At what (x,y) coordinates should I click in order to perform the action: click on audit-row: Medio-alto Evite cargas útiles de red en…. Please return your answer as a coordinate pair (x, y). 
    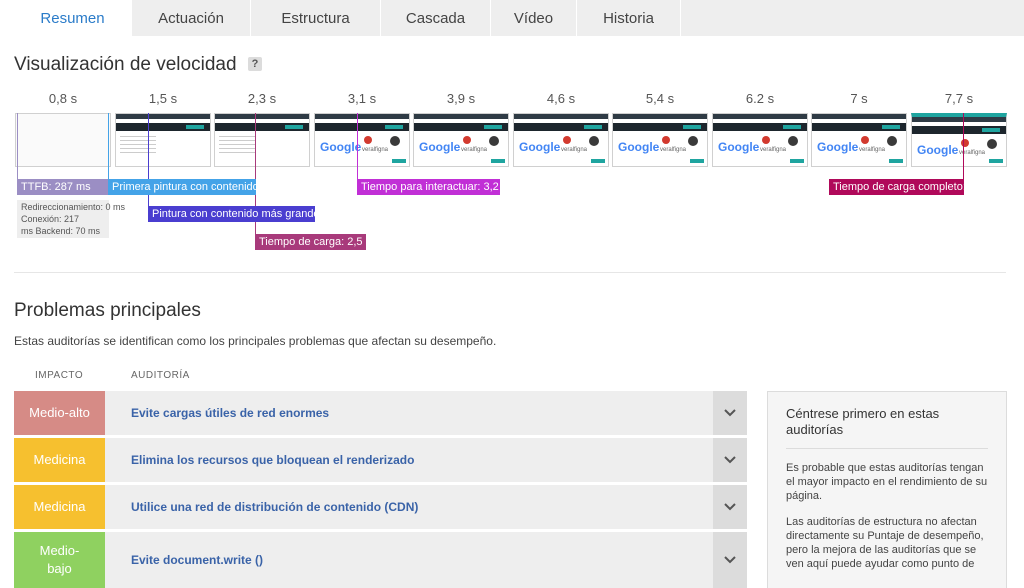
    Looking at the image, I should click on (380, 413).